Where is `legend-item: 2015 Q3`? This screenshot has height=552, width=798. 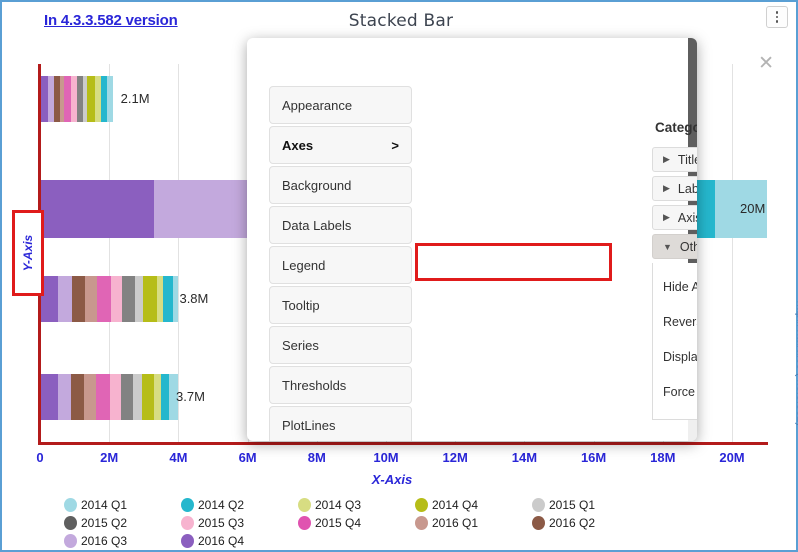 legend-item: 2015 Q3 is located at coordinates (239, 523).